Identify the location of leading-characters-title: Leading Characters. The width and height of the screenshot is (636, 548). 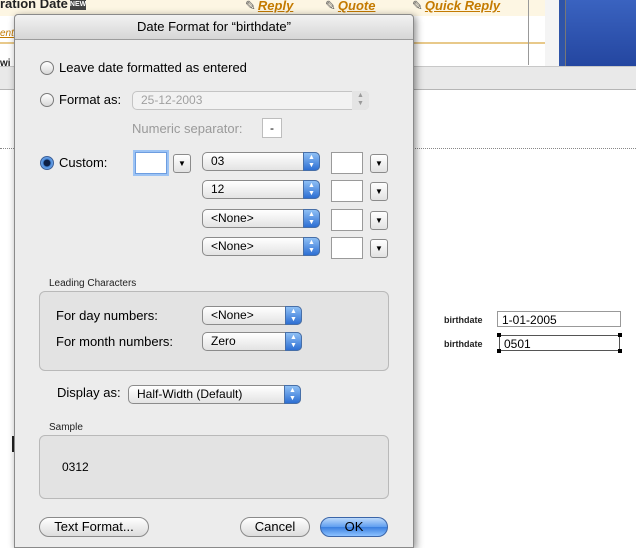
(93, 283).